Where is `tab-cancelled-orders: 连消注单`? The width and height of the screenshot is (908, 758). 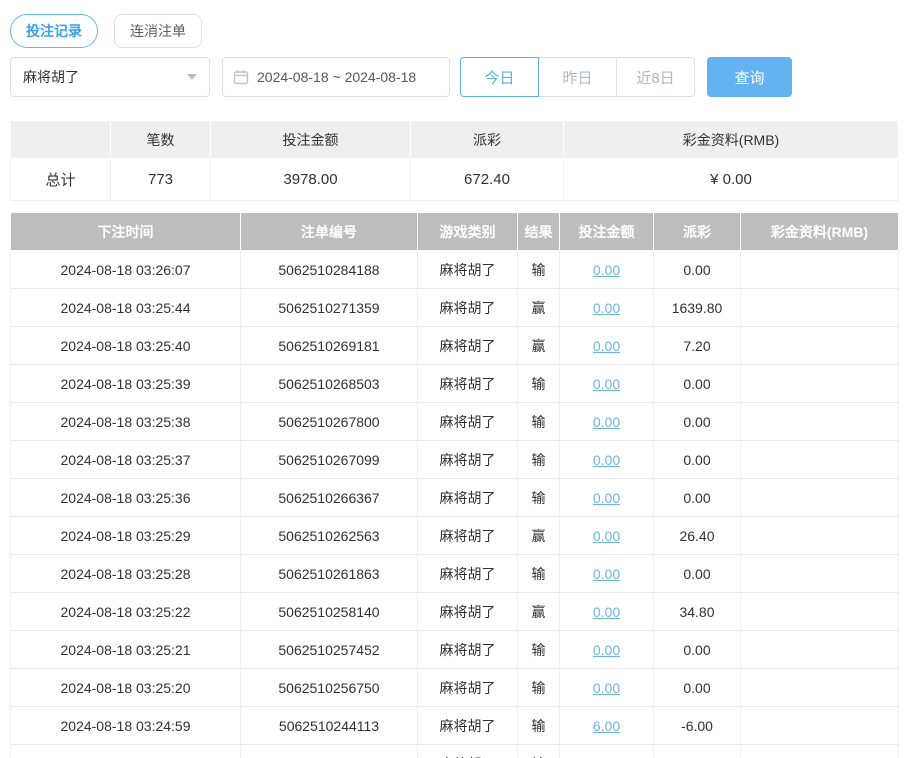 tab-cancelled-orders: 连消注单 is located at coordinates (158, 31).